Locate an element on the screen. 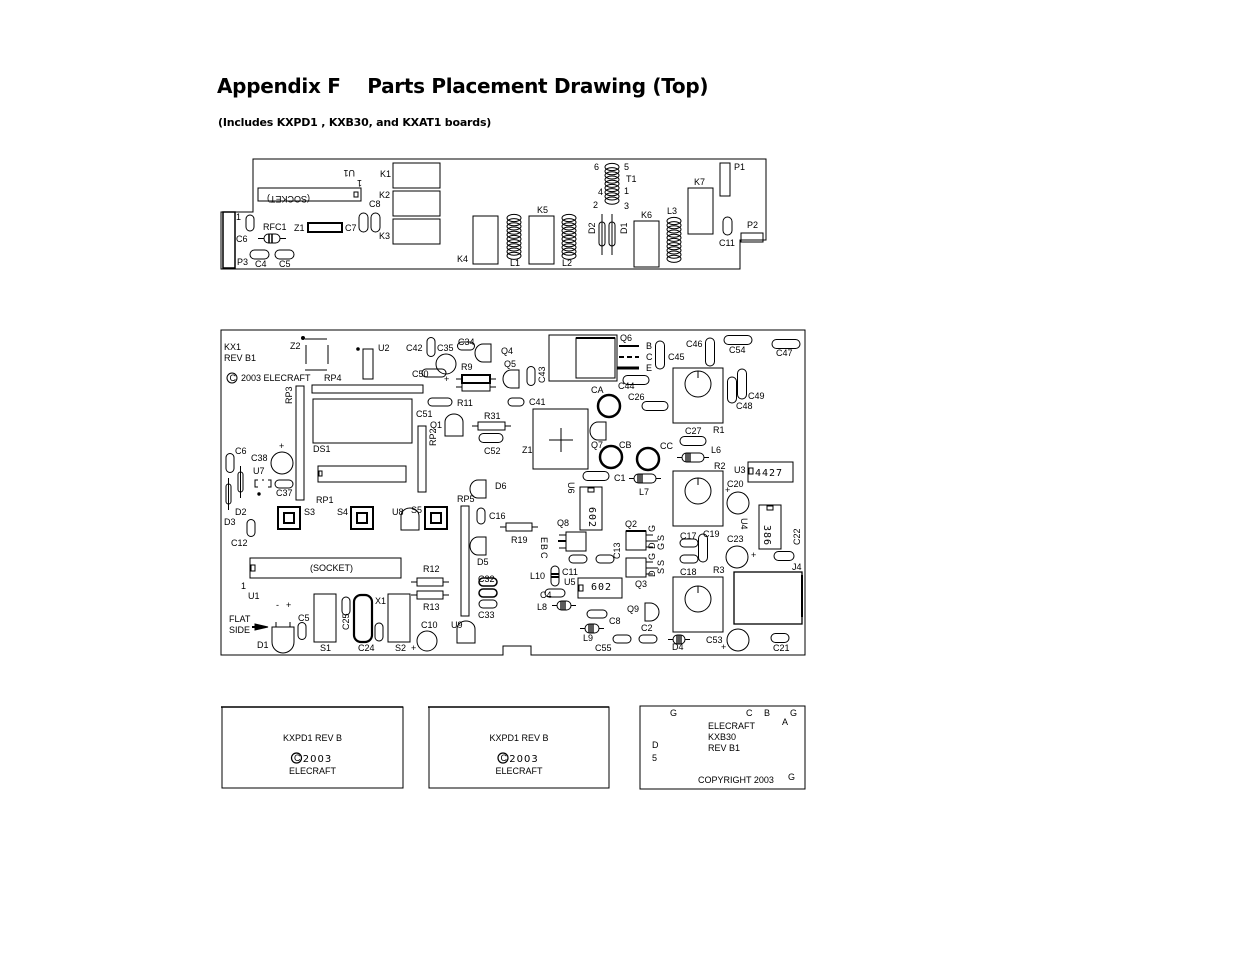 The height and width of the screenshot is (954, 1235). kx1-label-l7: L7 is located at coordinates (644, 492).